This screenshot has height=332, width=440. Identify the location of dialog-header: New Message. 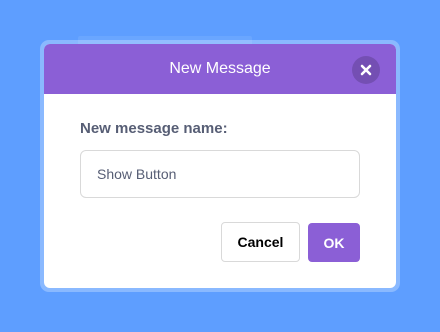
(220, 69).